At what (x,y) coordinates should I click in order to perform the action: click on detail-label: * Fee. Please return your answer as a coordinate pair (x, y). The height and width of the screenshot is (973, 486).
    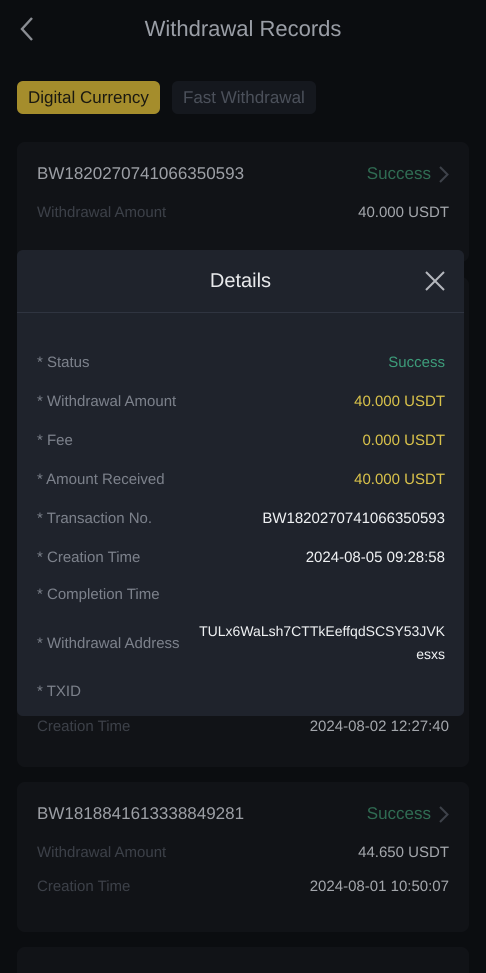
    Looking at the image, I should click on (55, 440).